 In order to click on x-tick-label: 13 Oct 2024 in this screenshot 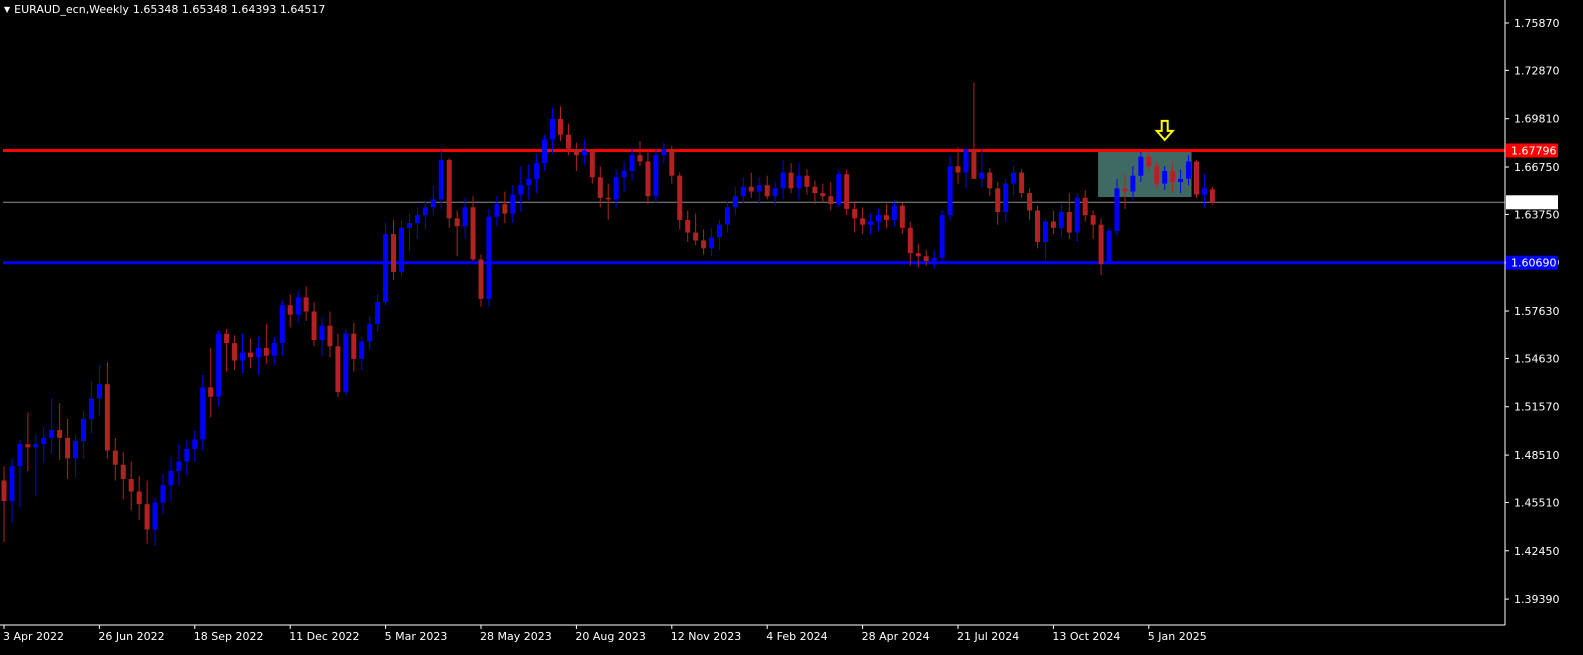, I will do `click(1086, 636)`.